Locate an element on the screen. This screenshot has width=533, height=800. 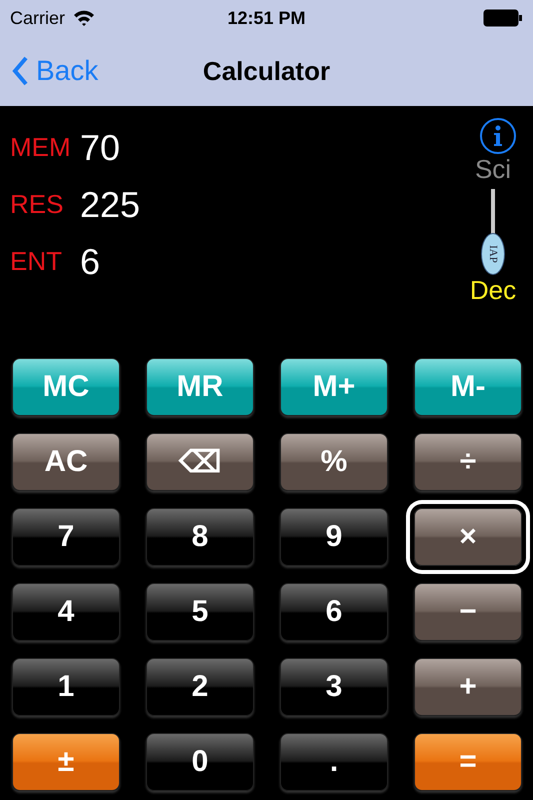
carrier-name: Carrier is located at coordinates (38, 18).